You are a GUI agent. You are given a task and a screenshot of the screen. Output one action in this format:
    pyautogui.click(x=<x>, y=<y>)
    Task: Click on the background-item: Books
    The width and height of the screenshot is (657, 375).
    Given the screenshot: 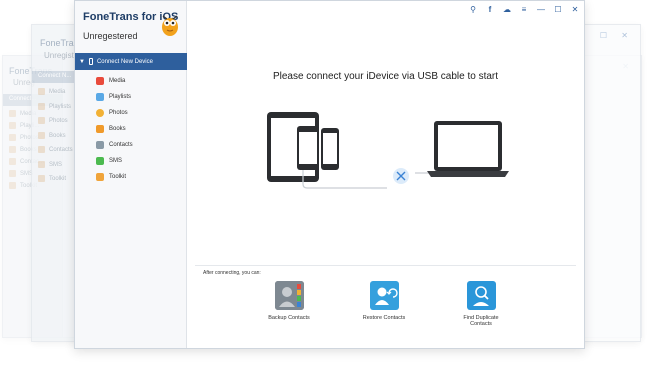 What is the action you would take?
    pyautogui.click(x=52, y=135)
    